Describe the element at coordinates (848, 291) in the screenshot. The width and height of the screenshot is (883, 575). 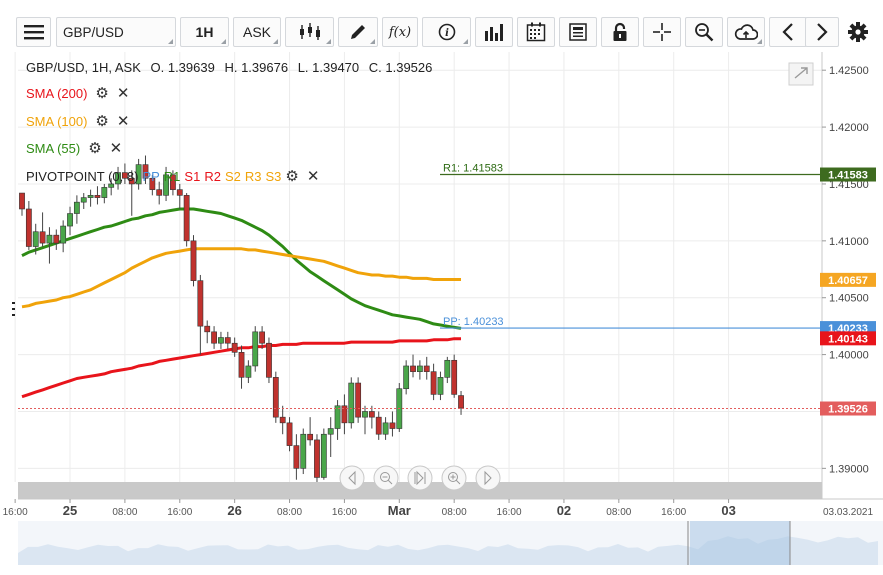
I see `price-tags: 1.415831.406571.402331.401431.39526` at that location.